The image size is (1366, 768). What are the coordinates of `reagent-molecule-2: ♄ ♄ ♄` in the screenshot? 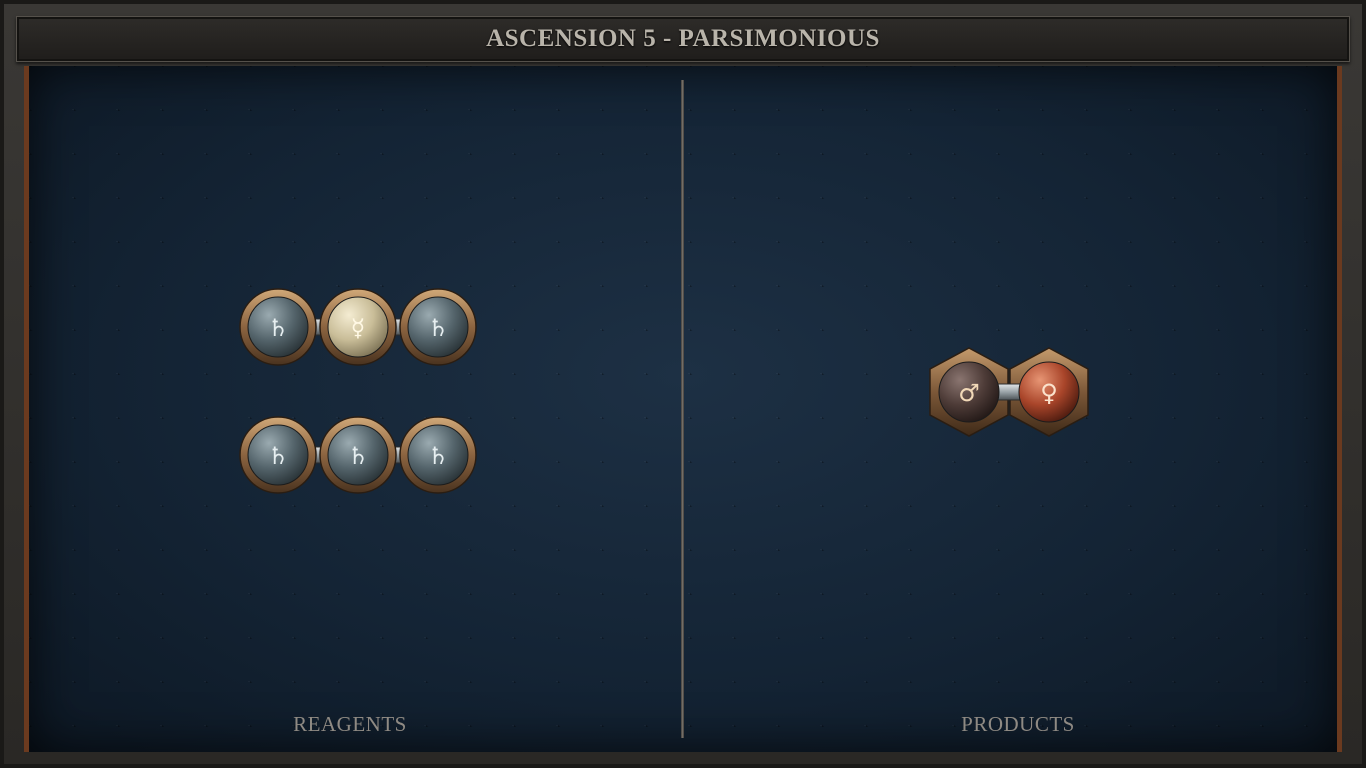 It's located at (358, 455).